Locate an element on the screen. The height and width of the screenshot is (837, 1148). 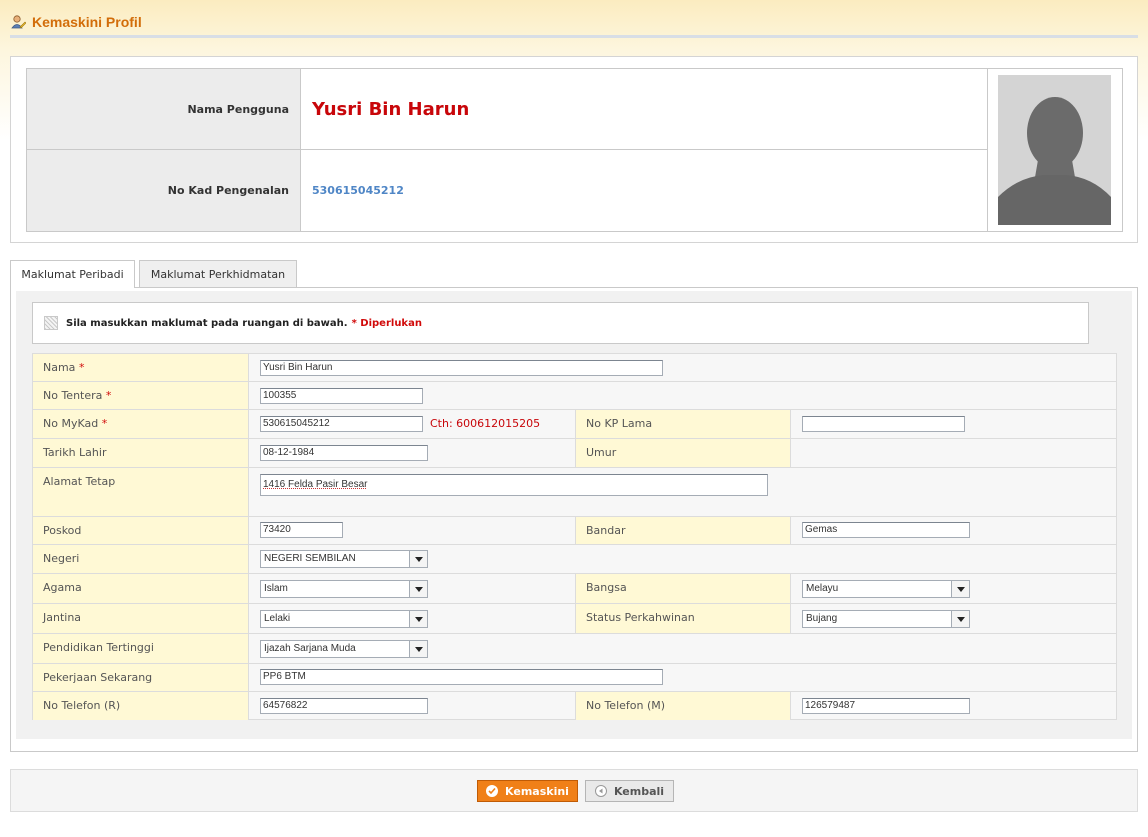
pendidikan-label: Pendidikan Tertinggi is located at coordinates (141, 648).